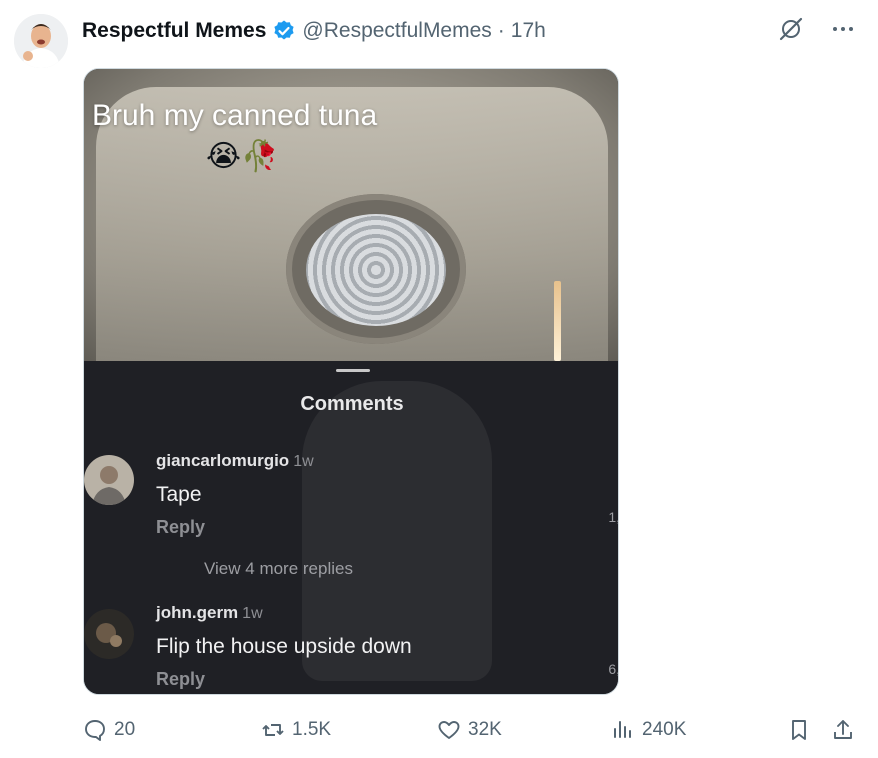 The width and height of the screenshot is (878, 758). I want to click on post-time: 17h, so click(528, 31).